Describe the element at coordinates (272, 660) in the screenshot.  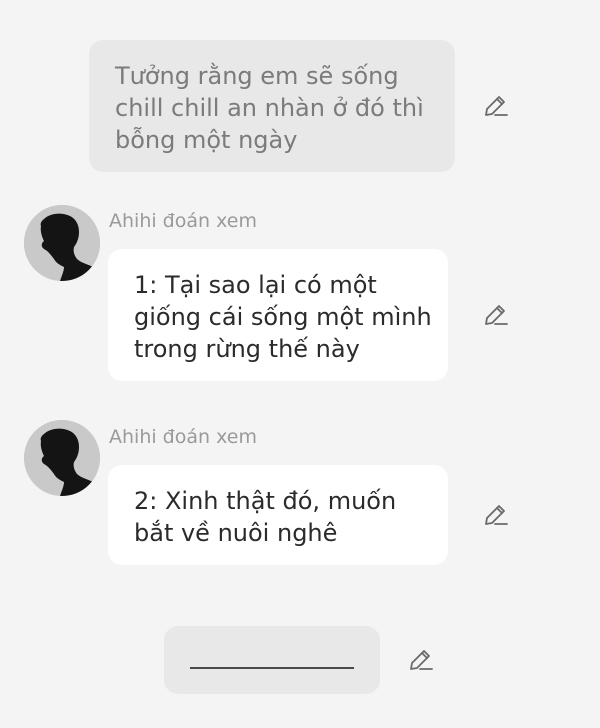
I see `user-input-bubble` at that location.